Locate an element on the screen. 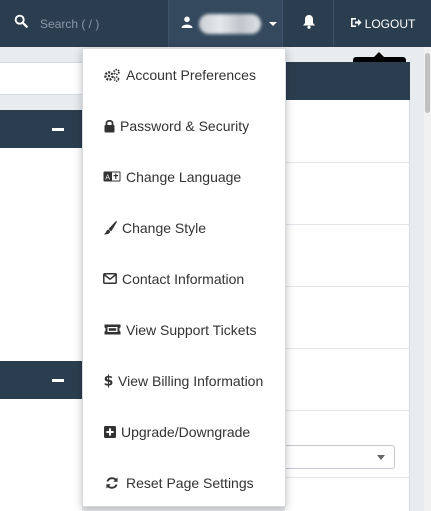 This screenshot has height=511, width=431. sign-out-icon is located at coordinates (357, 24).